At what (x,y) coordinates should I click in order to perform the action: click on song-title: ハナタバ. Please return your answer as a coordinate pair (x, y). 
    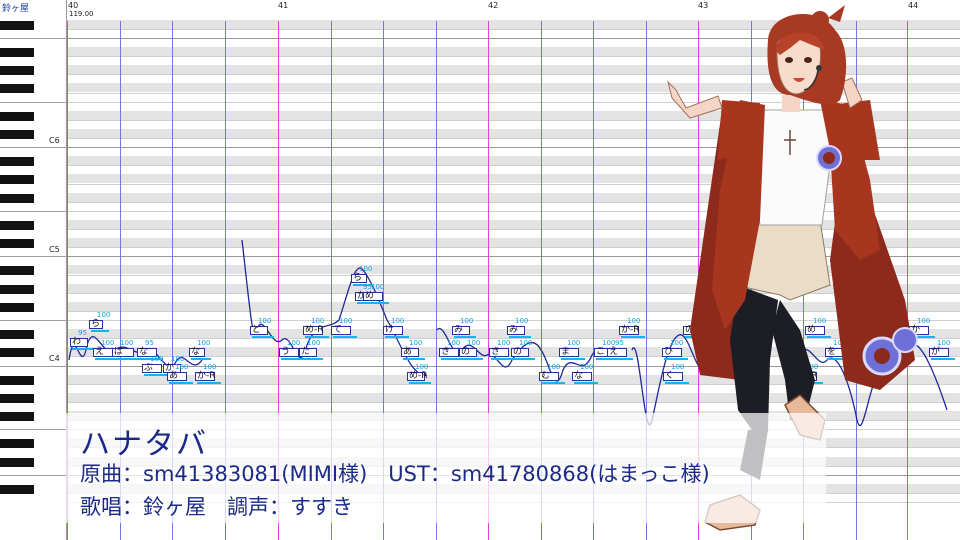
    Looking at the image, I should click on (144, 444).